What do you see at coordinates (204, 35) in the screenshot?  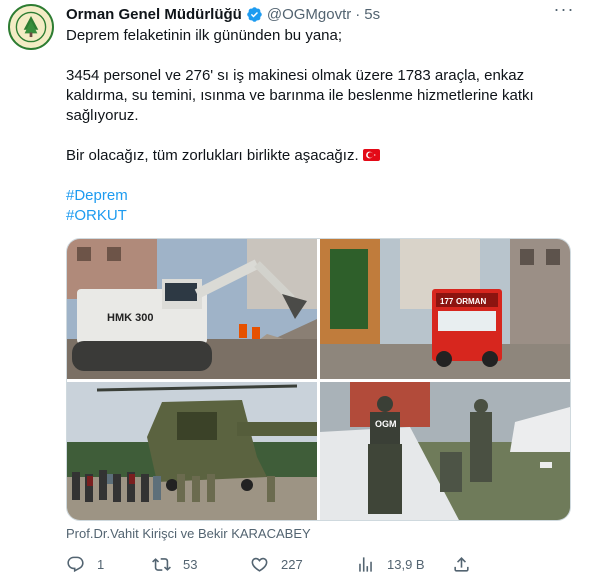 I see `tweet-line-1: Deprem felaketinin ilk gününden bu yana;` at bounding box center [204, 35].